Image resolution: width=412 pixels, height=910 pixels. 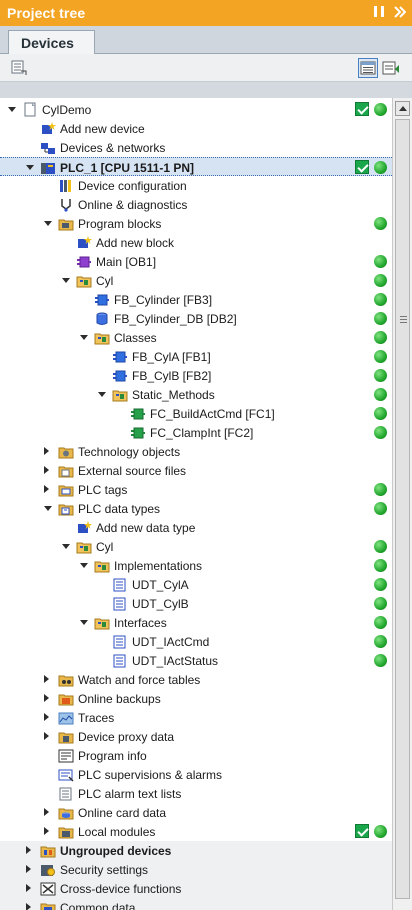 I want to click on tree-item-label: UDT_IActCmd, so click(x=171, y=642).